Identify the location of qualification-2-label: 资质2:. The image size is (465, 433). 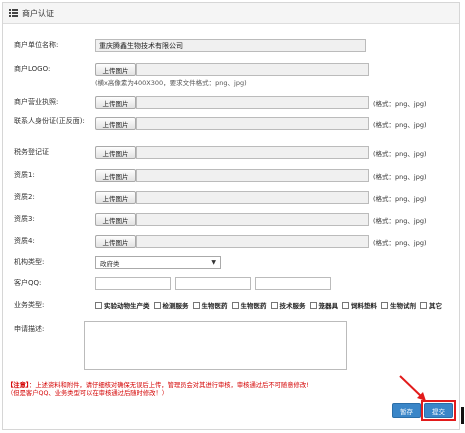
(24, 197).